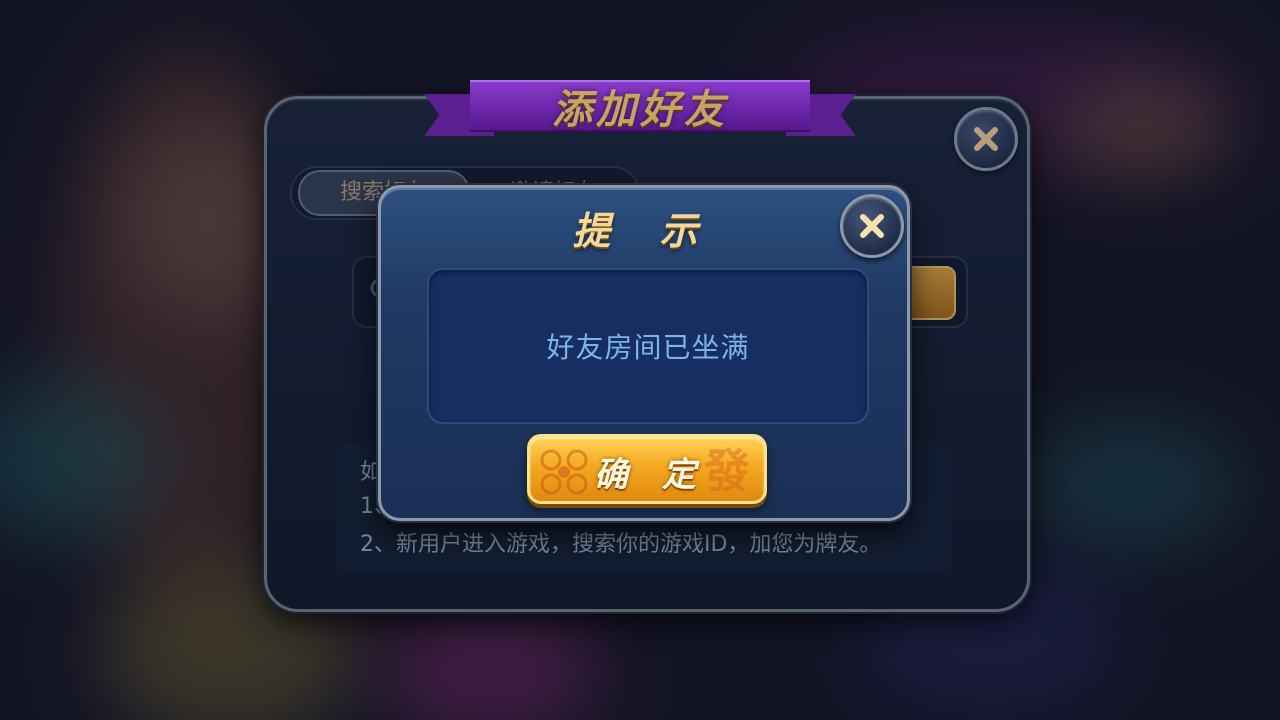 This screenshot has width=1280, height=720. I want to click on confirm-label: 确定, so click(662, 475).